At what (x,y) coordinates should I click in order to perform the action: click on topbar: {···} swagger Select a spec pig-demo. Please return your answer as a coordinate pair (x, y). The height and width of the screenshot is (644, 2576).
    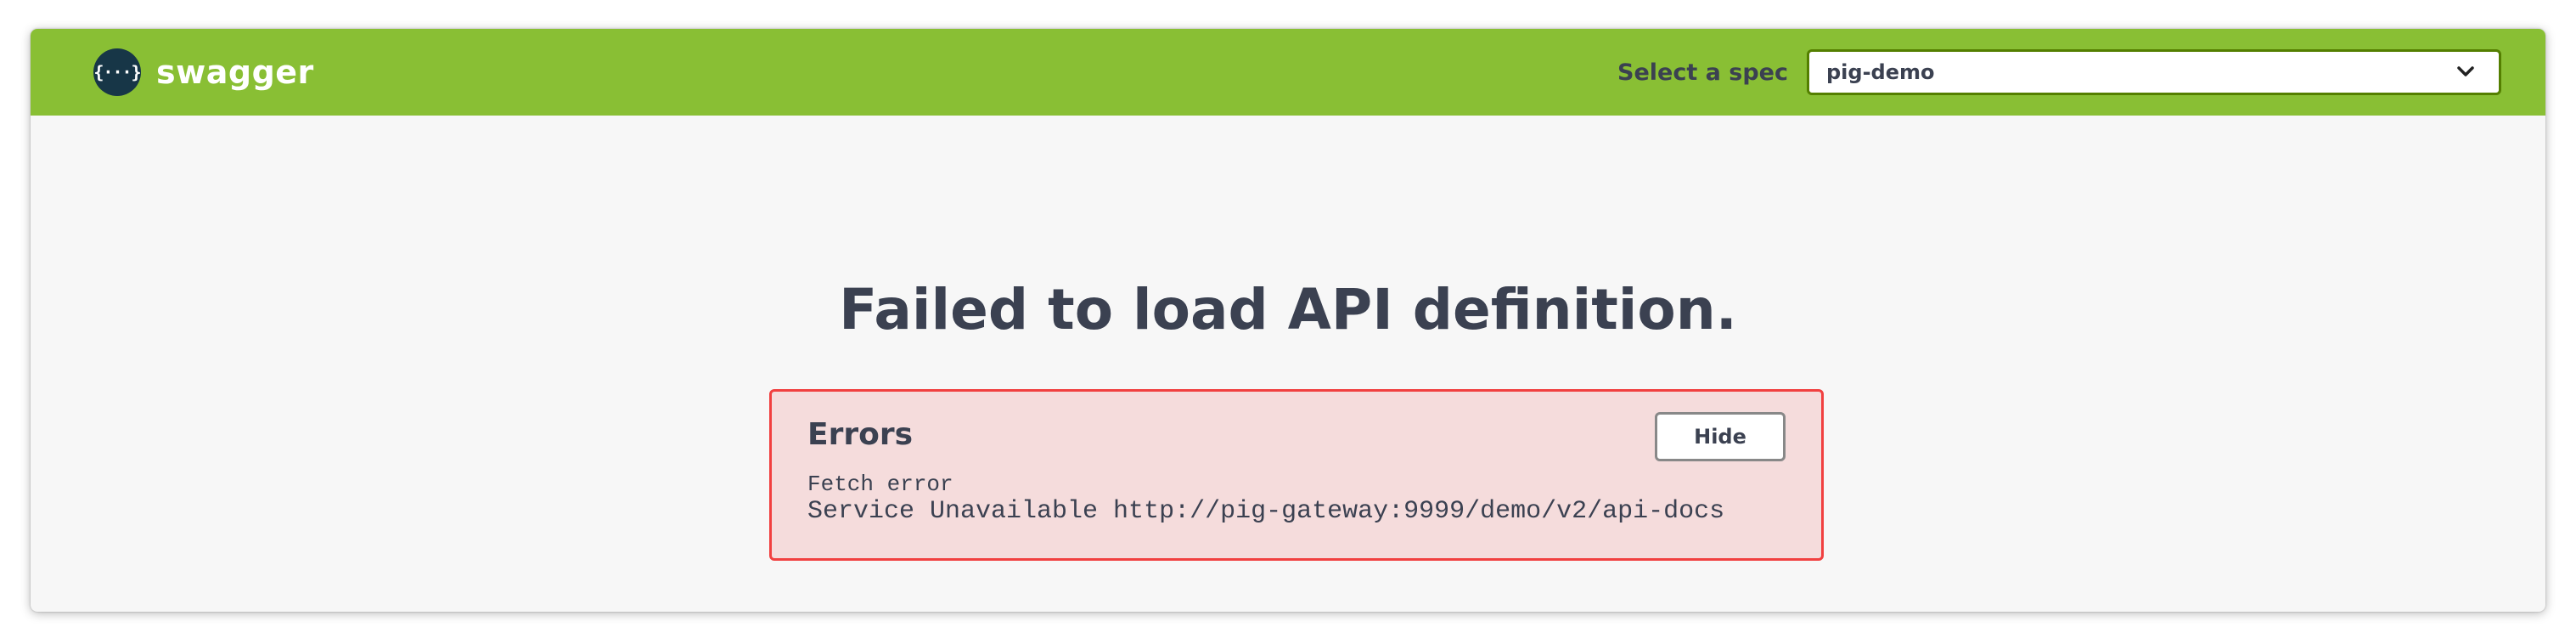
    Looking at the image, I should click on (1288, 72).